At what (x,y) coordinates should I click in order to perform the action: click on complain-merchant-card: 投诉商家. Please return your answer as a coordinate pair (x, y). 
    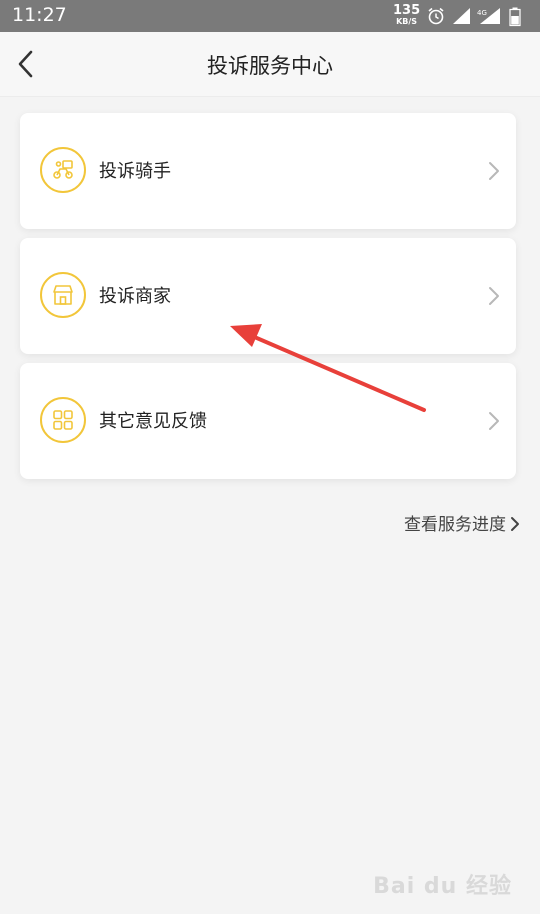
    Looking at the image, I should click on (268, 296).